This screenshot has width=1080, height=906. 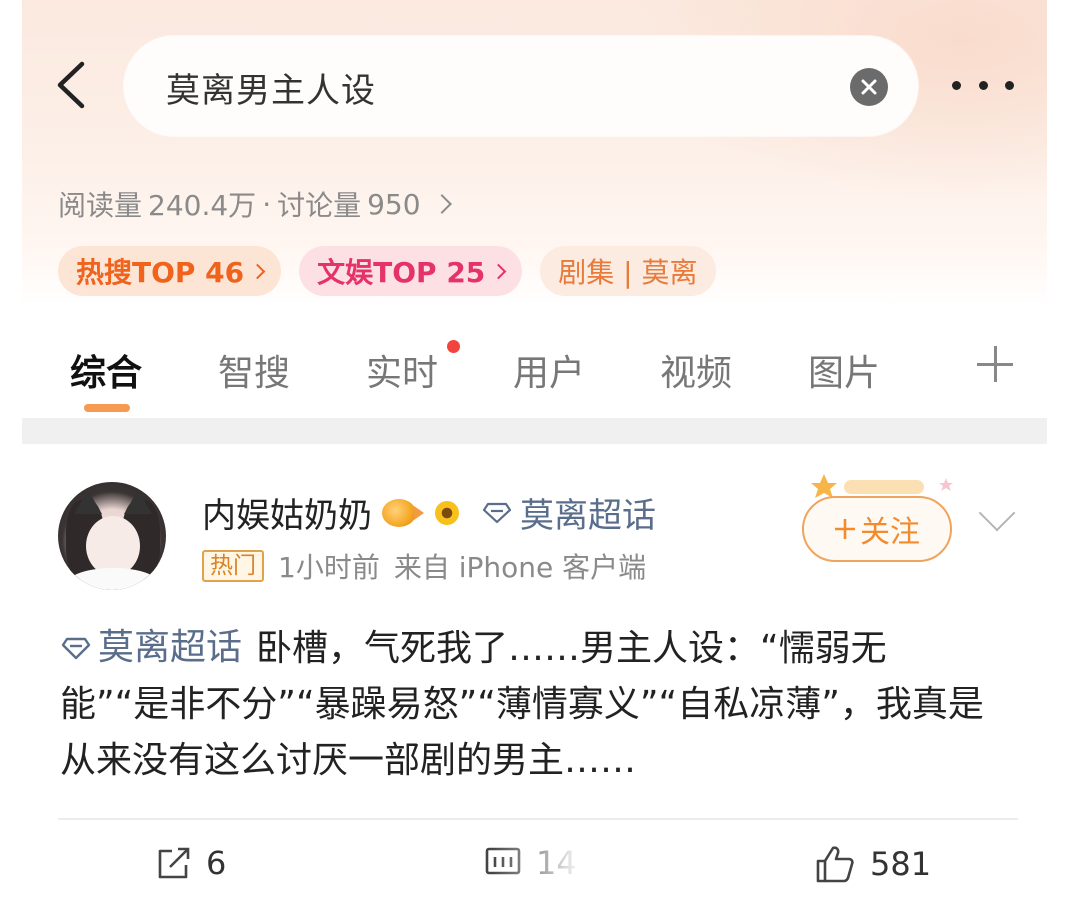 What do you see at coordinates (835, 864) in the screenshot?
I see `like-icon` at bounding box center [835, 864].